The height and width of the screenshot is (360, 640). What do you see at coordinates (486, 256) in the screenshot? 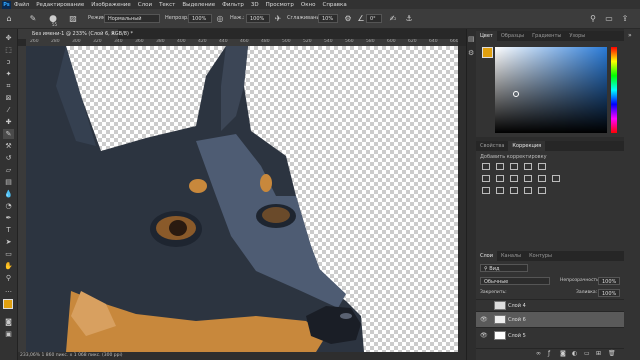
I see `tab-layers: Слои` at bounding box center [486, 256].